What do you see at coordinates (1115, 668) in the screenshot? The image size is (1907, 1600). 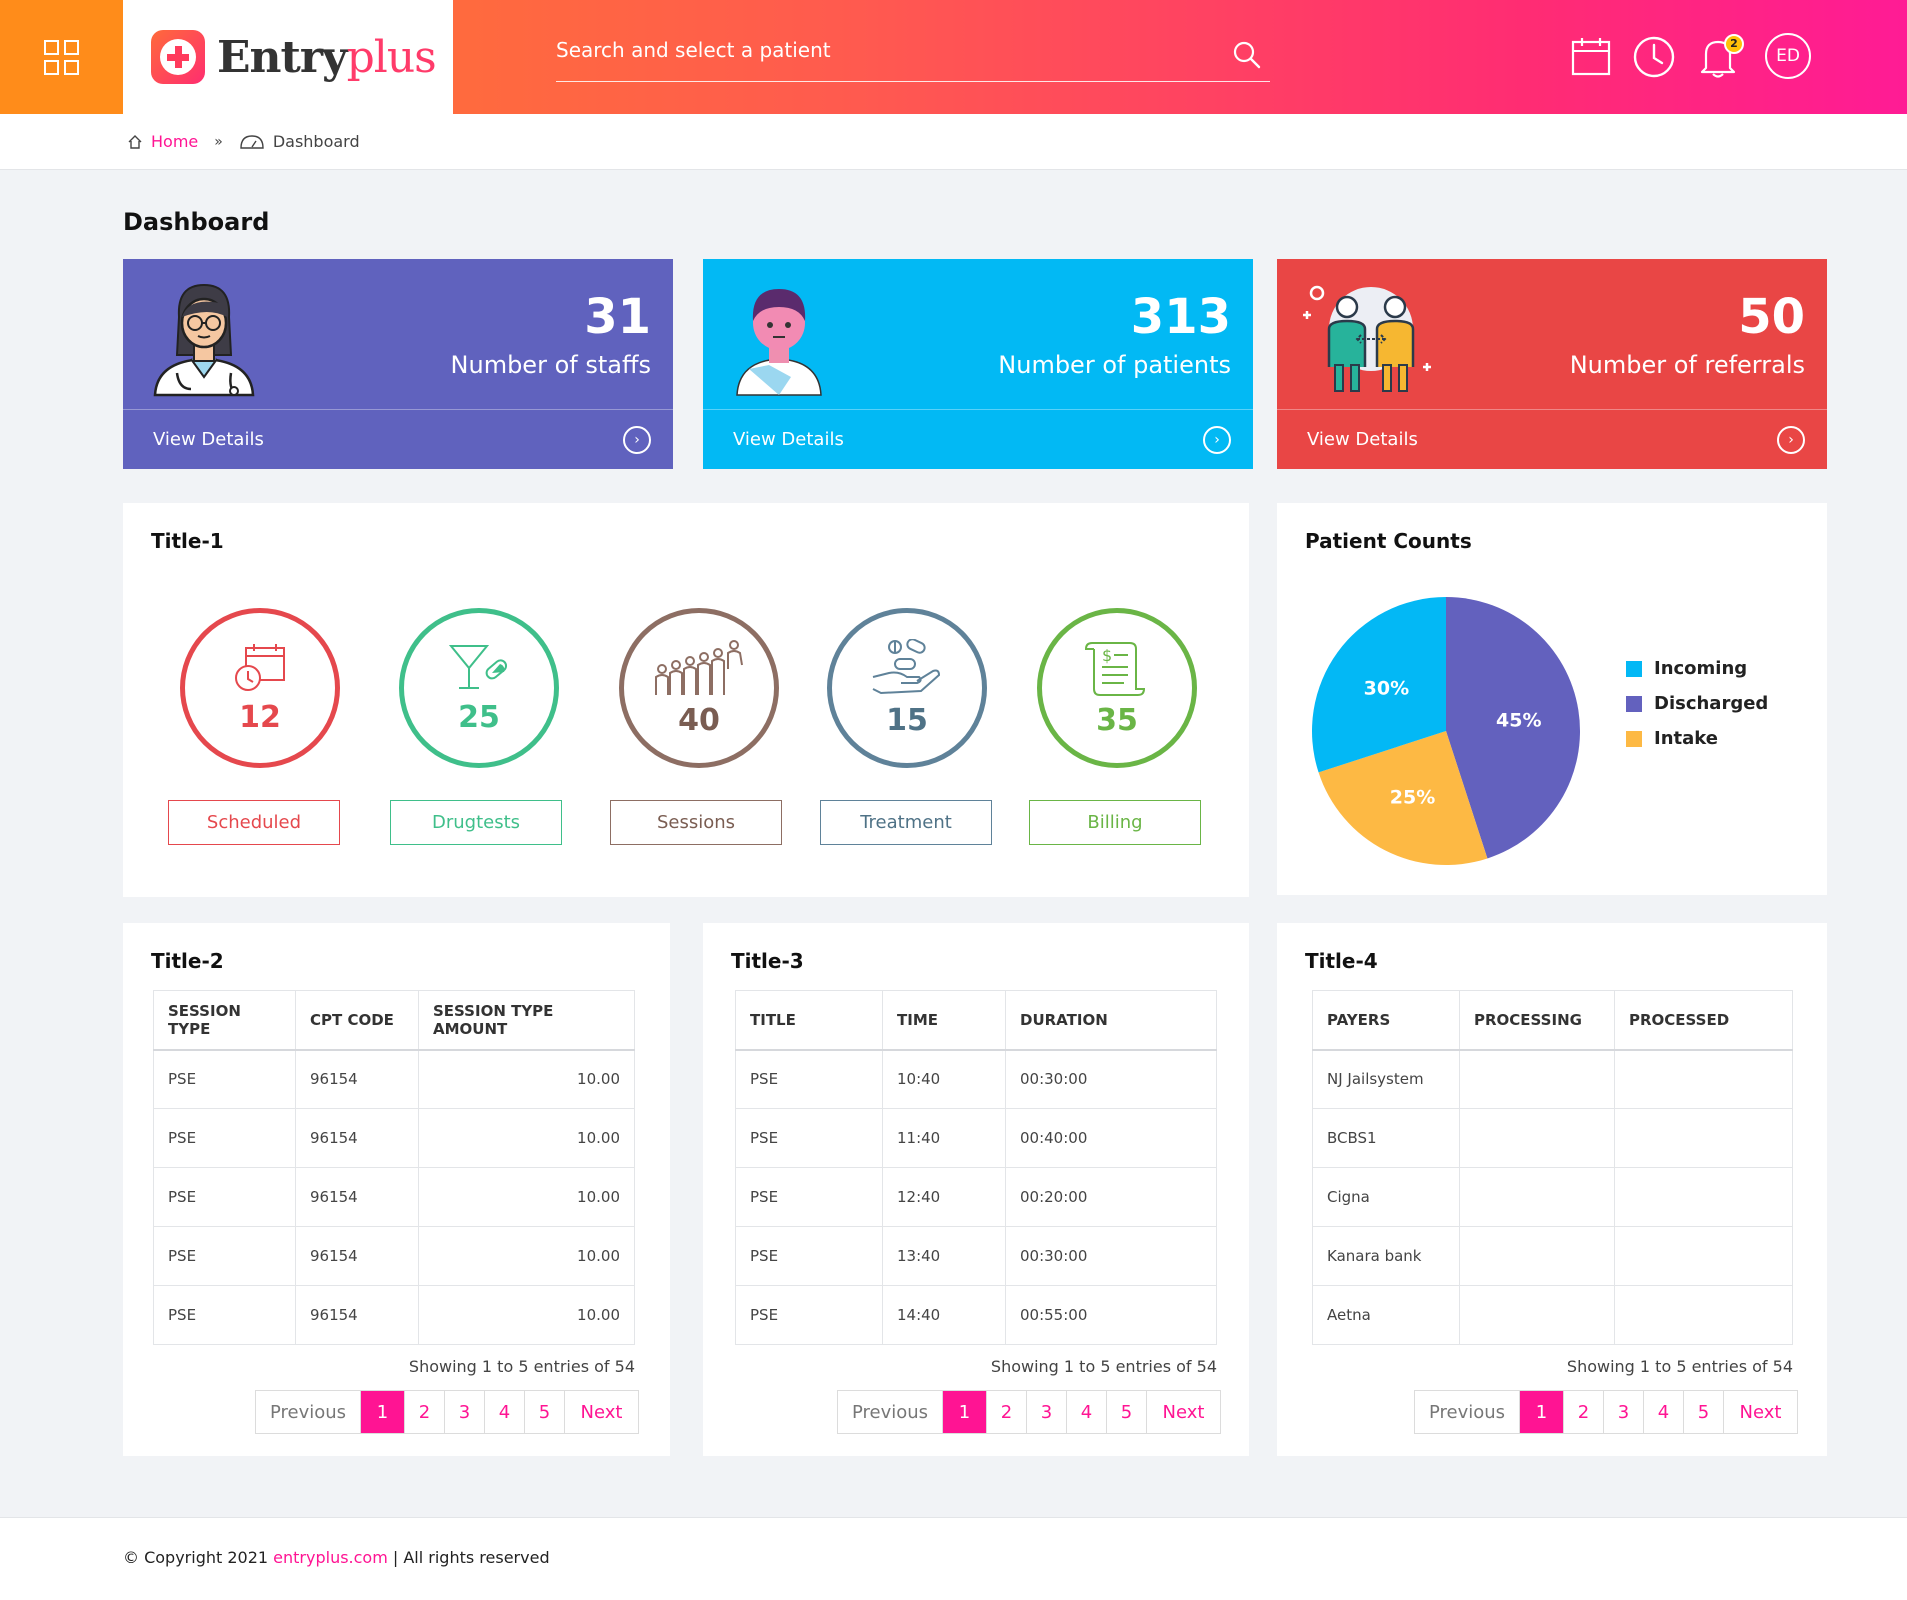 I see `invoice-scroll-icon: $` at bounding box center [1115, 668].